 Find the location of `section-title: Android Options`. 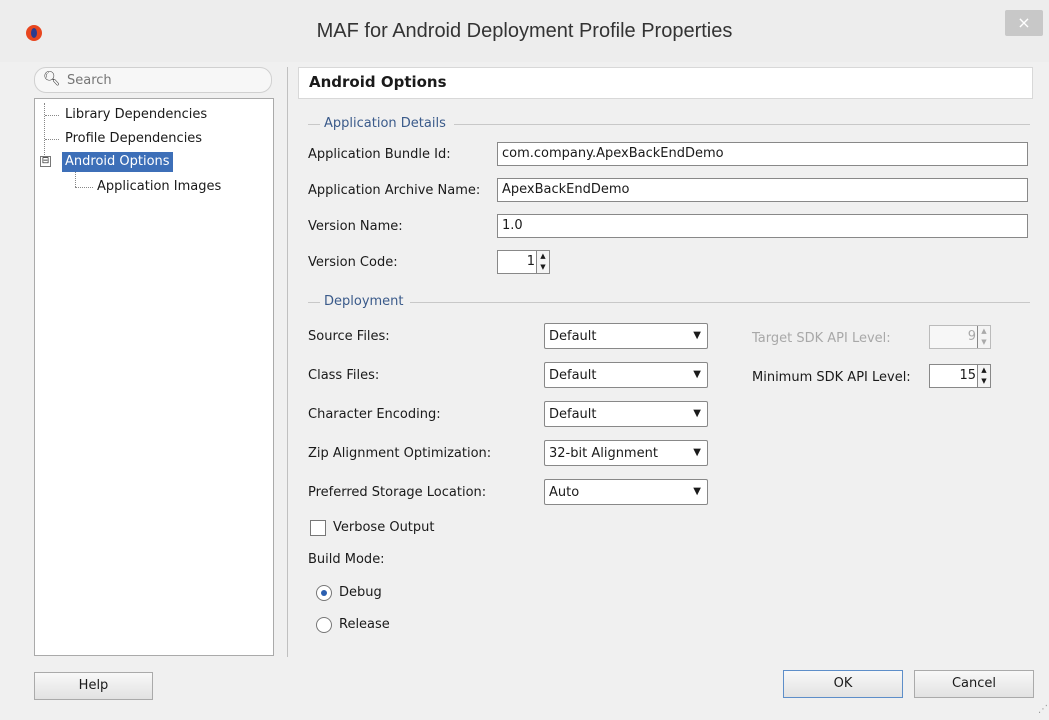

section-title: Android Options is located at coordinates (378, 82).